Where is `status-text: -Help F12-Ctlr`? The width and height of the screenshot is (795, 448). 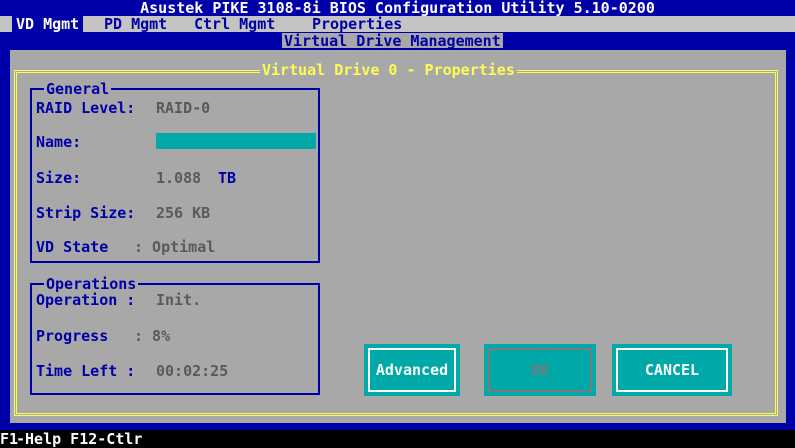
status-text: -Help F12-Ctlr is located at coordinates (79, 439).